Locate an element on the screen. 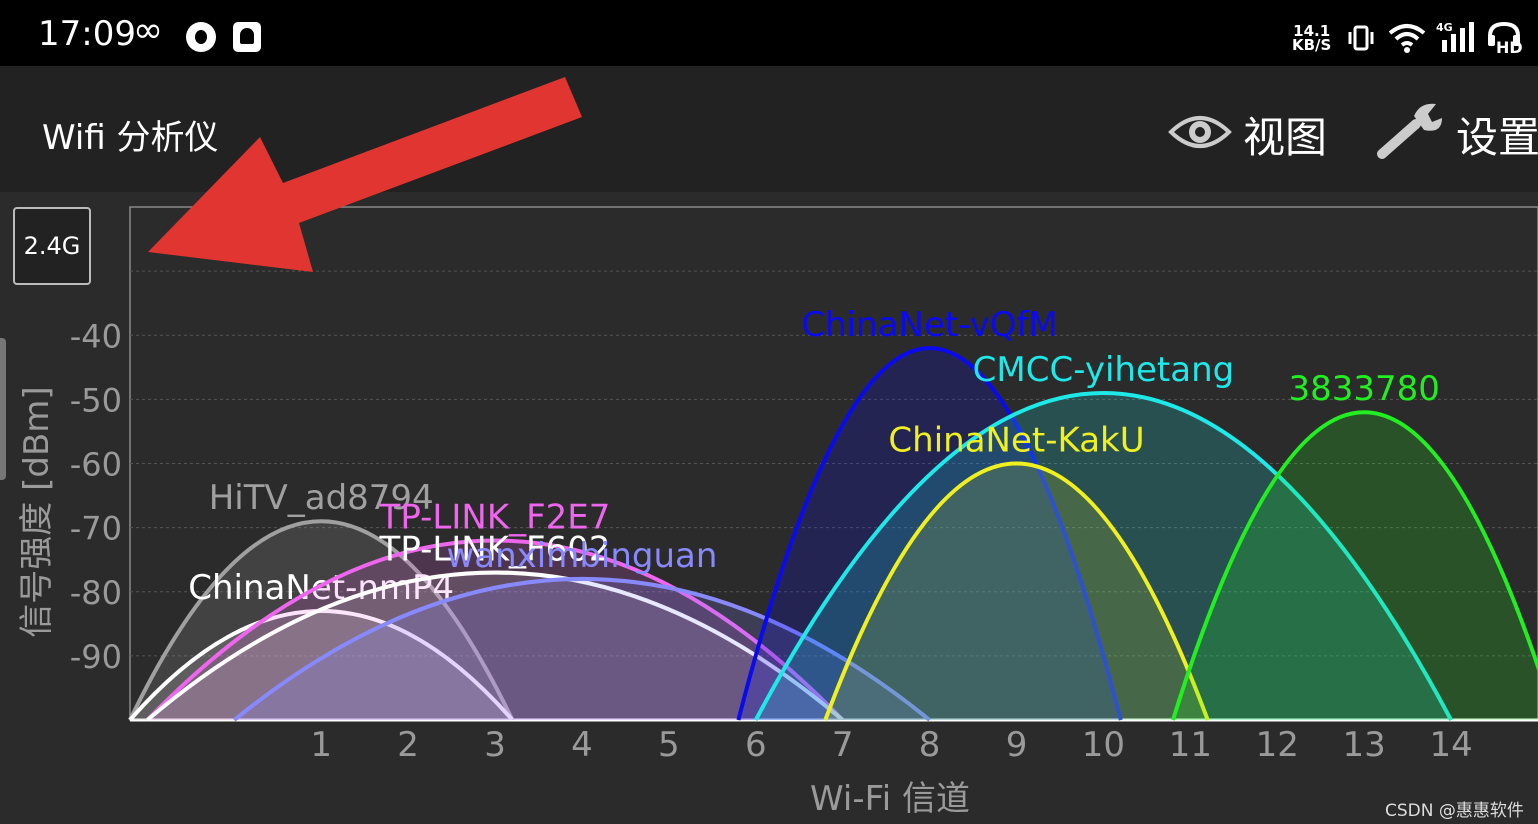 Image resolution: width=1538 pixels, height=824 pixels. hd-call-icon: HD is located at coordinates (1505, 37).